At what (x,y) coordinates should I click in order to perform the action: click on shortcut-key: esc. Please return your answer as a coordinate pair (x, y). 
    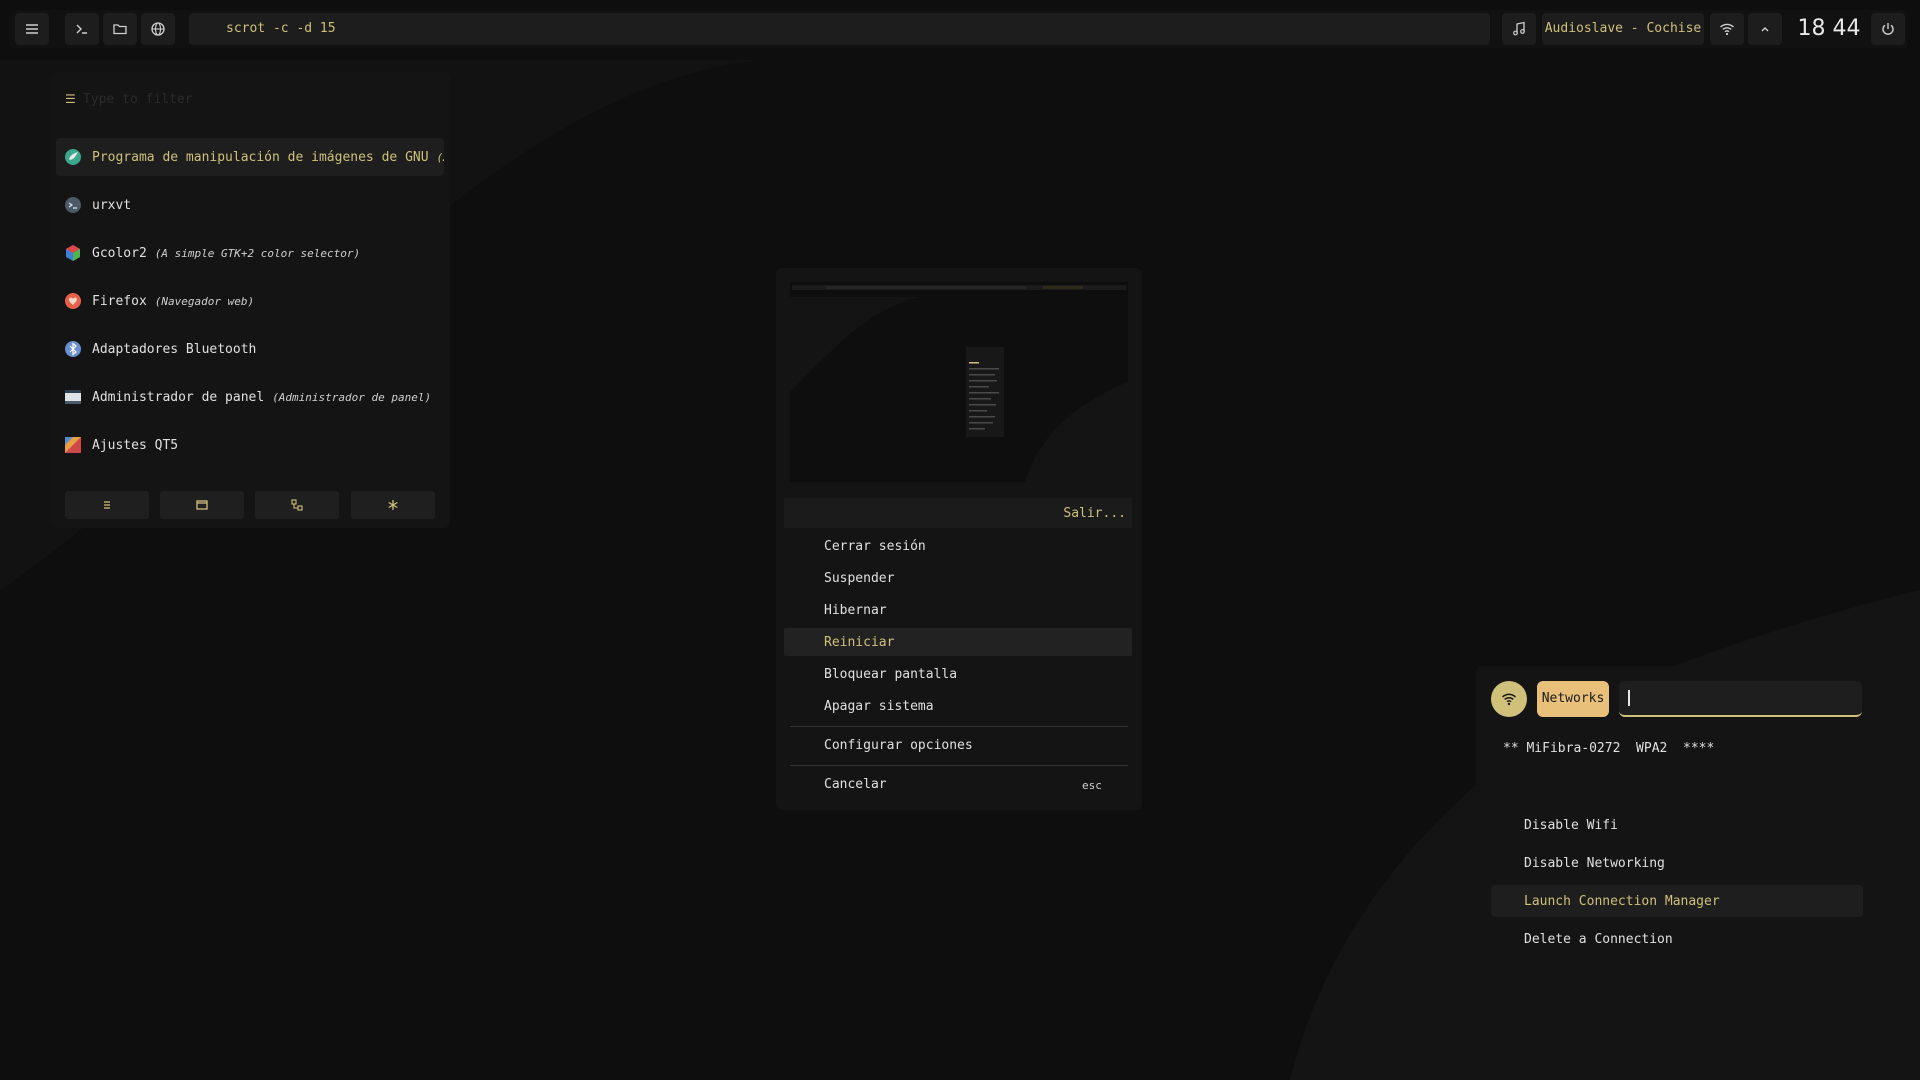
    Looking at the image, I should click on (1092, 785).